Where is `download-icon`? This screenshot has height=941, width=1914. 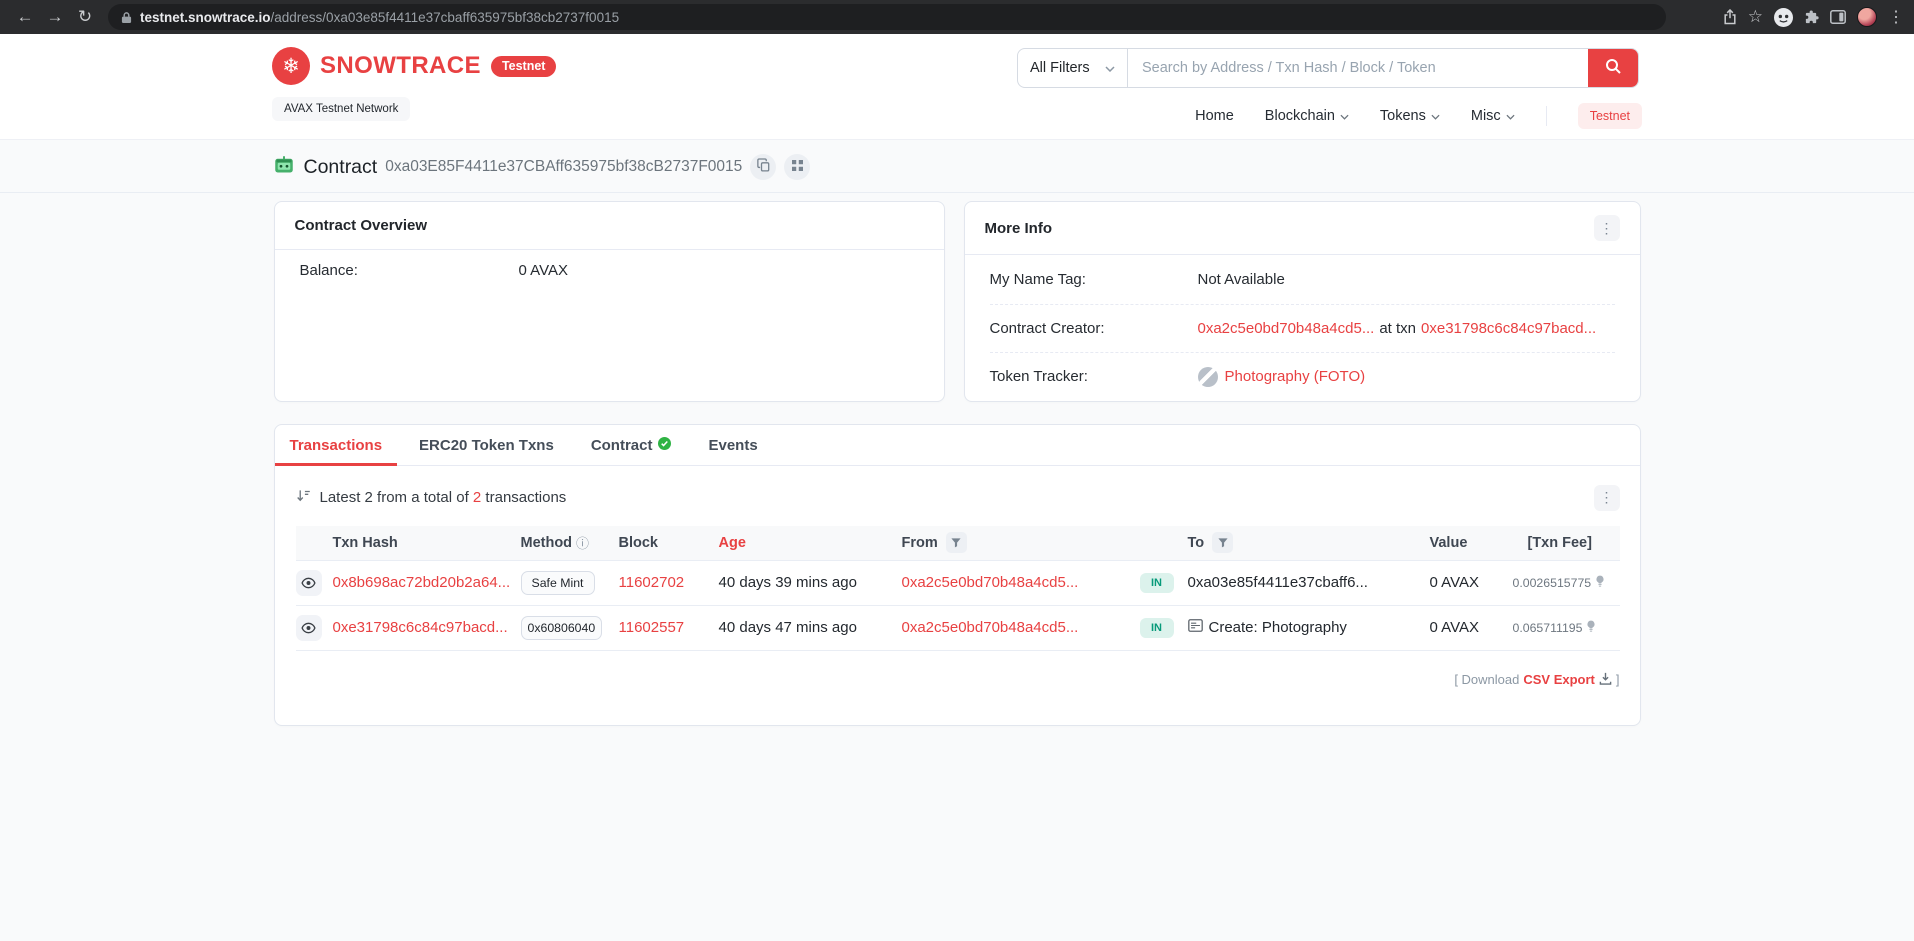 download-icon is located at coordinates (1605, 680).